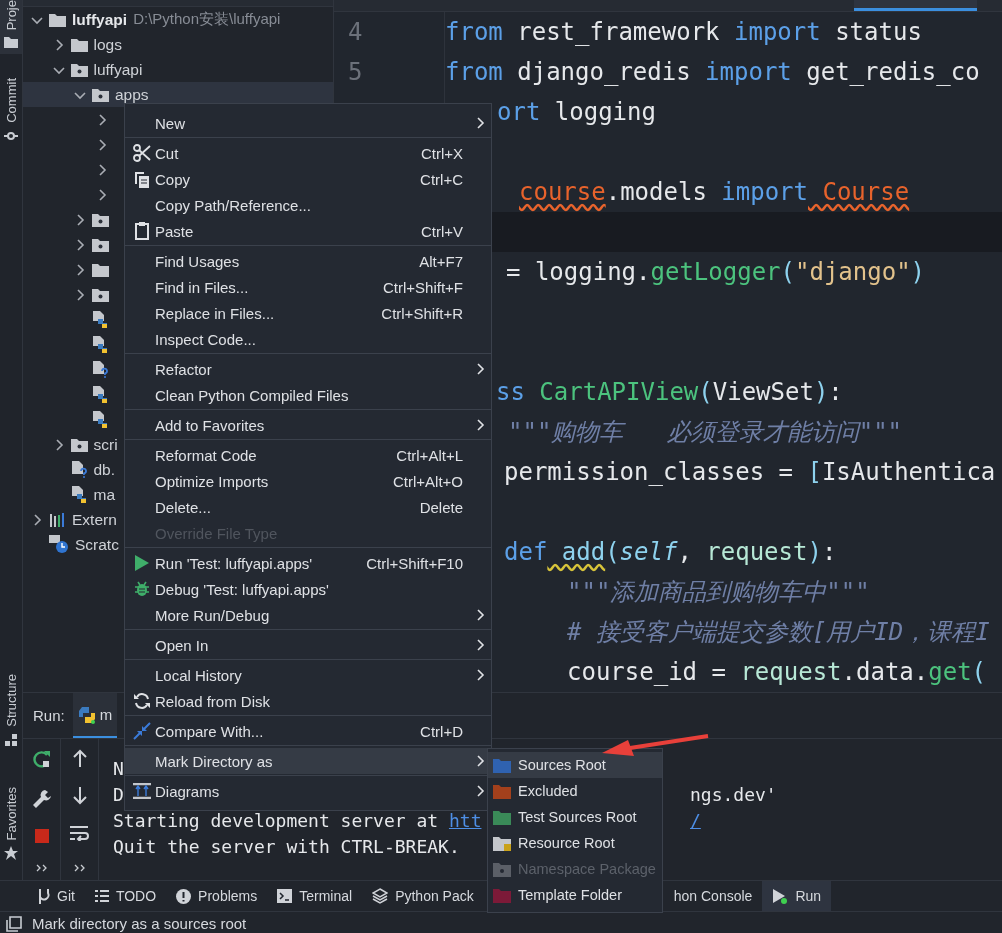 This screenshot has height=933, width=1002. I want to click on status-text: Mark directory as a sources root, so click(139, 923).